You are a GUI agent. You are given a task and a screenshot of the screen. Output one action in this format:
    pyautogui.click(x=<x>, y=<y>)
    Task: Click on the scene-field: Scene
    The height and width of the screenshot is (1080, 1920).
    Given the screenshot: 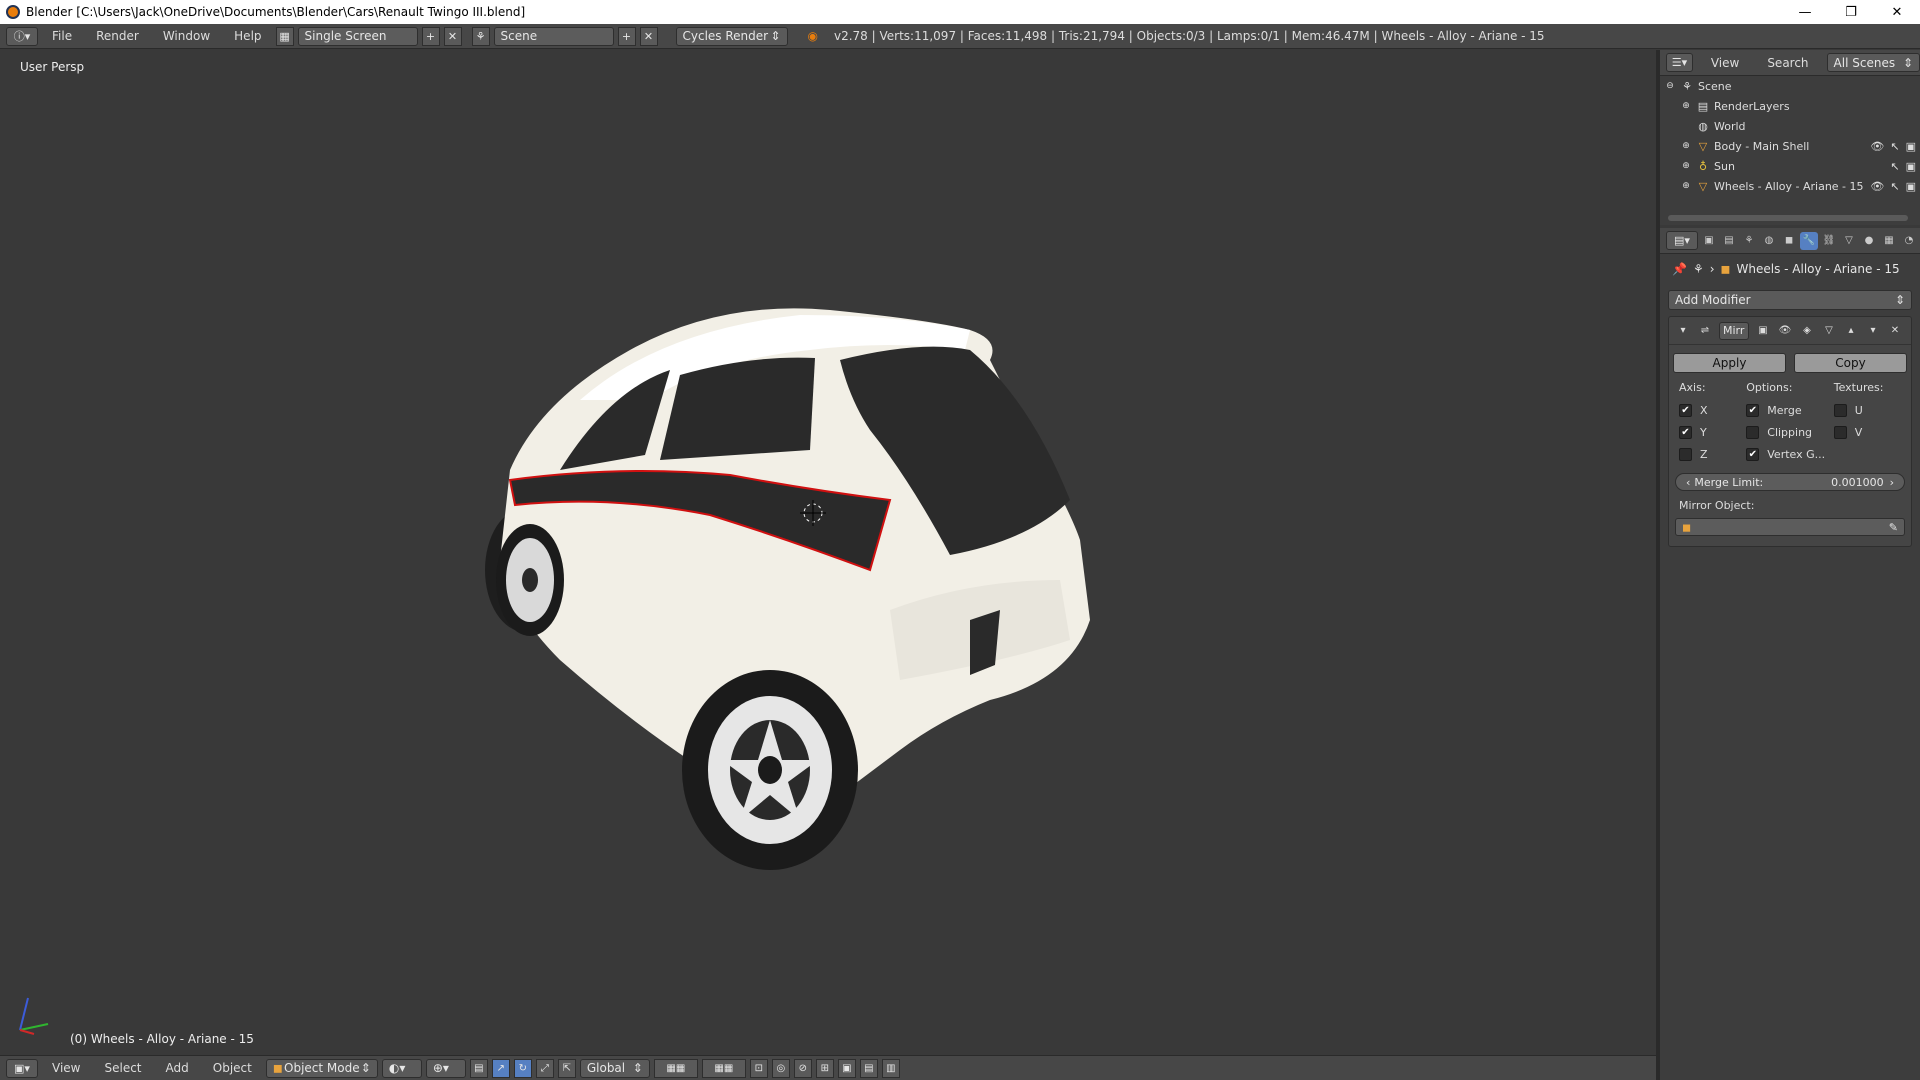 What is the action you would take?
    pyautogui.click(x=553, y=36)
    